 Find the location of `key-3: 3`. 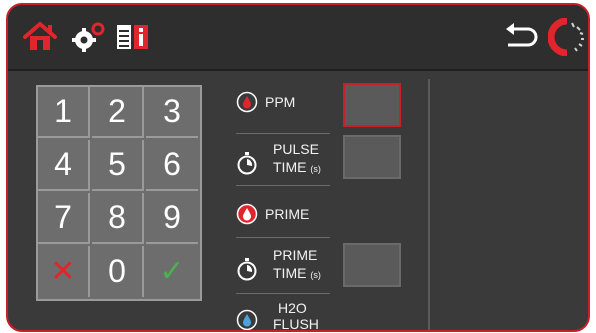

key-3: 3 is located at coordinates (172, 112).